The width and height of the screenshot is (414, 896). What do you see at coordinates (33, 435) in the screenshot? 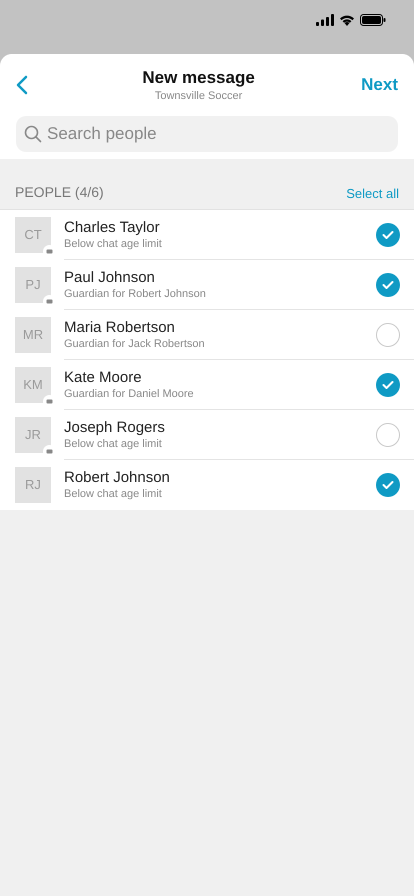
I see `avatar-initials: JR` at bounding box center [33, 435].